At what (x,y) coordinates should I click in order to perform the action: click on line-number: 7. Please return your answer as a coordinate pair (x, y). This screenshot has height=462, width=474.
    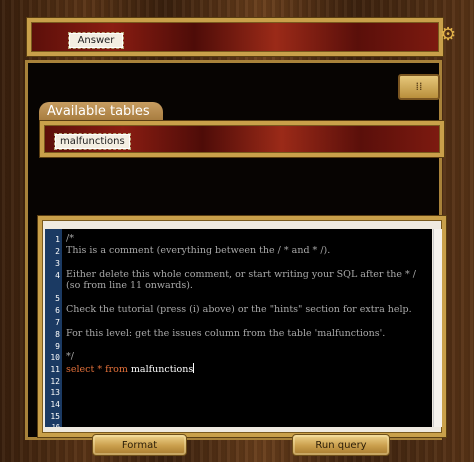
    Looking at the image, I should click on (57, 322).